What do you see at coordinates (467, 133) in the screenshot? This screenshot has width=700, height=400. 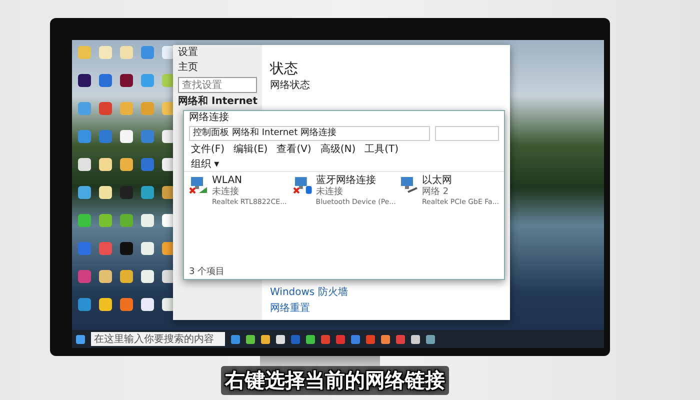 I see `search-field` at bounding box center [467, 133].